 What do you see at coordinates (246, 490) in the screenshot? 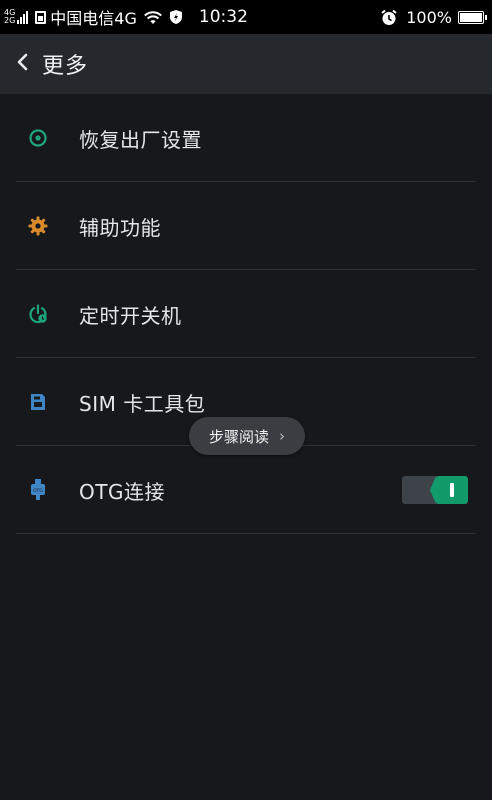
I see `list-item-otg: OTG OTG连接` at bounding box center [246, 490].